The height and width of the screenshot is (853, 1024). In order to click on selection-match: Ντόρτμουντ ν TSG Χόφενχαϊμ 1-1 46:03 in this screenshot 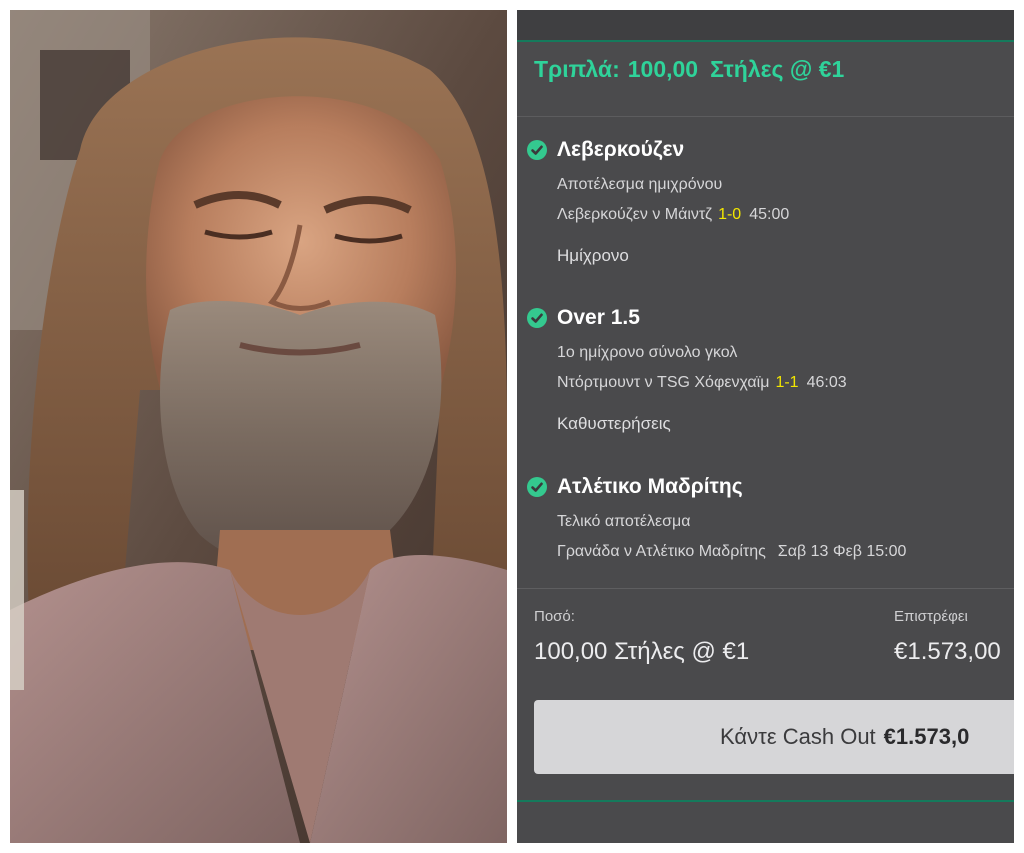, I will do `click(702, 383)`.